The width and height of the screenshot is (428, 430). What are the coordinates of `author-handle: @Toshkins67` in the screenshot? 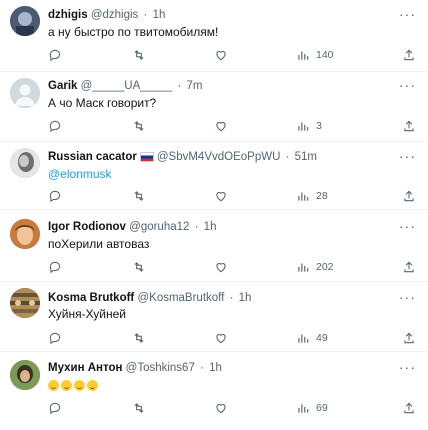 It's located at (160, 368).